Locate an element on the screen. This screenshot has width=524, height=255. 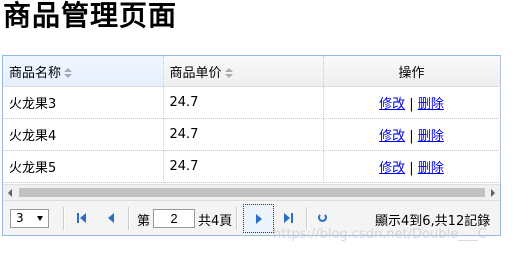
scroll-right-icon is located at coordinates (493, 193).